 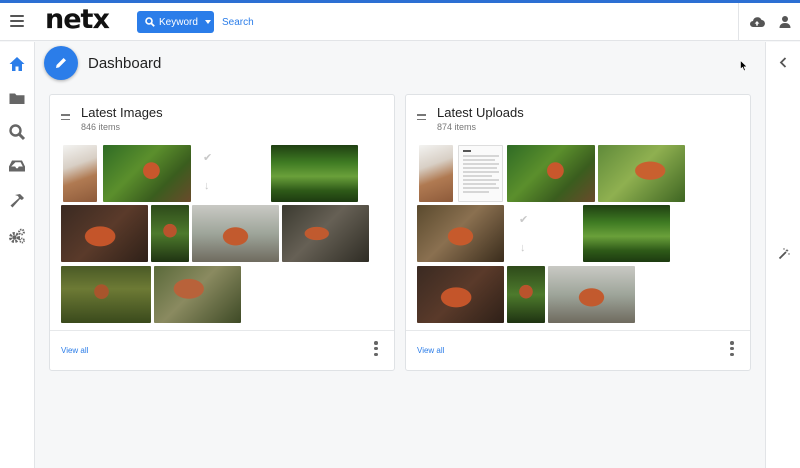 I want to click on search-mode-dropdown: Keyword, so click(x=175, y=22).